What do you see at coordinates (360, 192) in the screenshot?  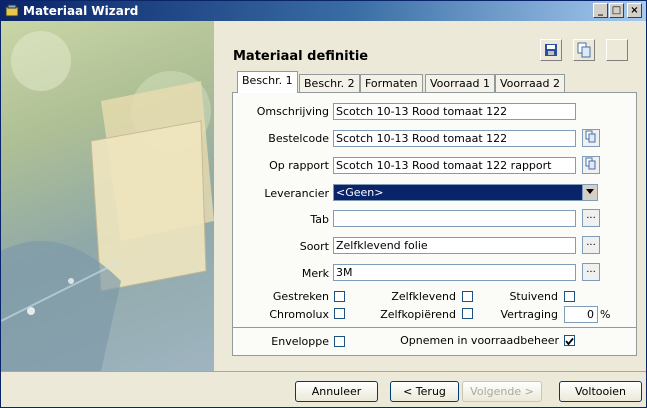 I see `leverancier-value: <Geen>` at bounding box center [360, 192].